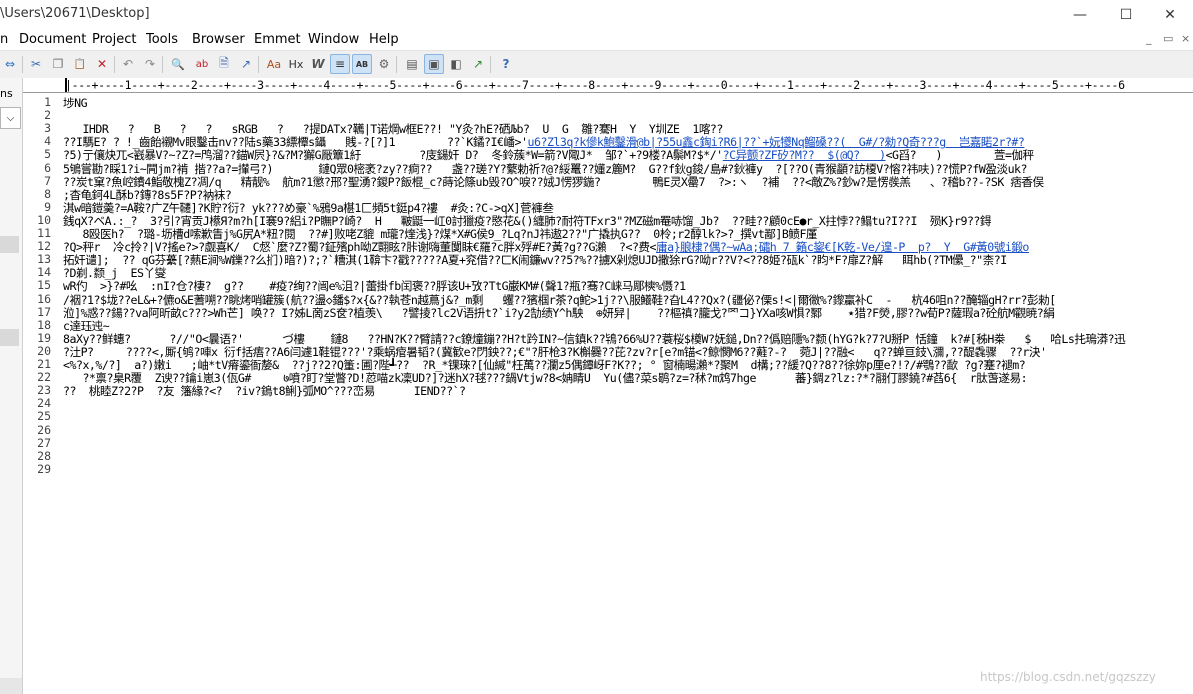 The image size is (1193, 694). What do you see at coordinates (1068, 677) in the screenshot?
I see `watermark-text: https://blog.csdn.net/gqzszzy` at bounding box center [1068, 677].